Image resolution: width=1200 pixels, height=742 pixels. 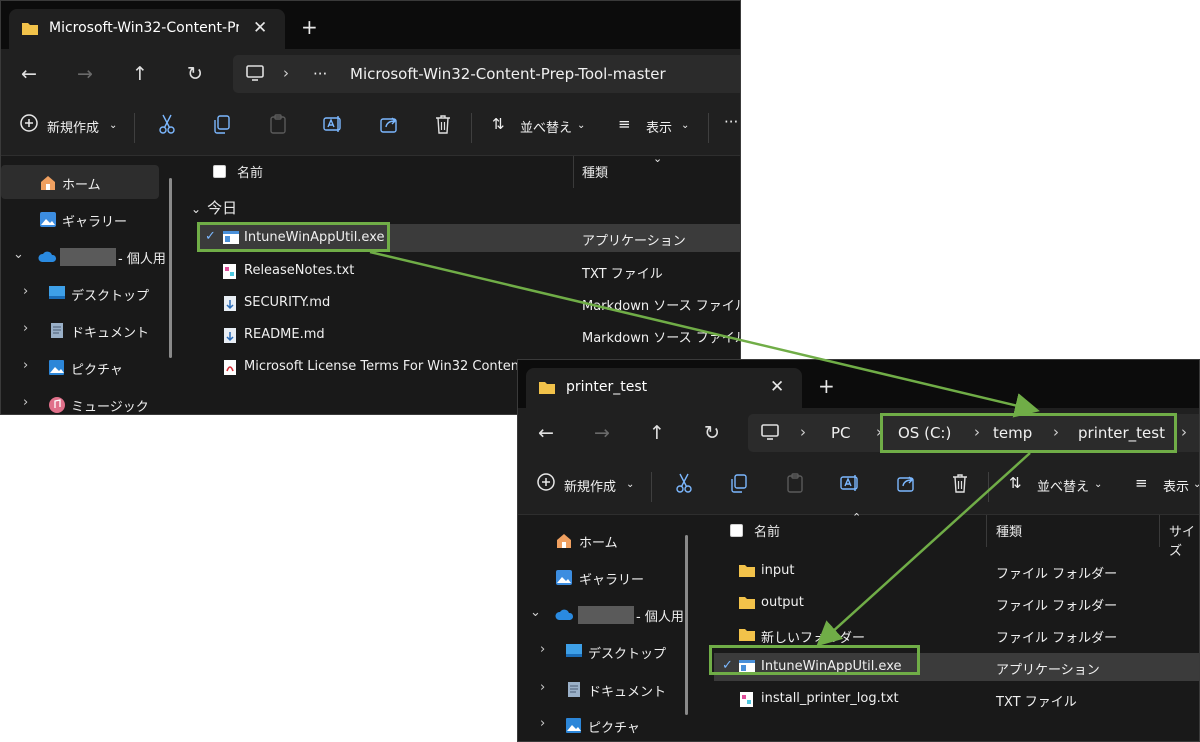 I want to click on file-row: install_printer_log.txt TXT ファイル, so click(x=956, y=699).